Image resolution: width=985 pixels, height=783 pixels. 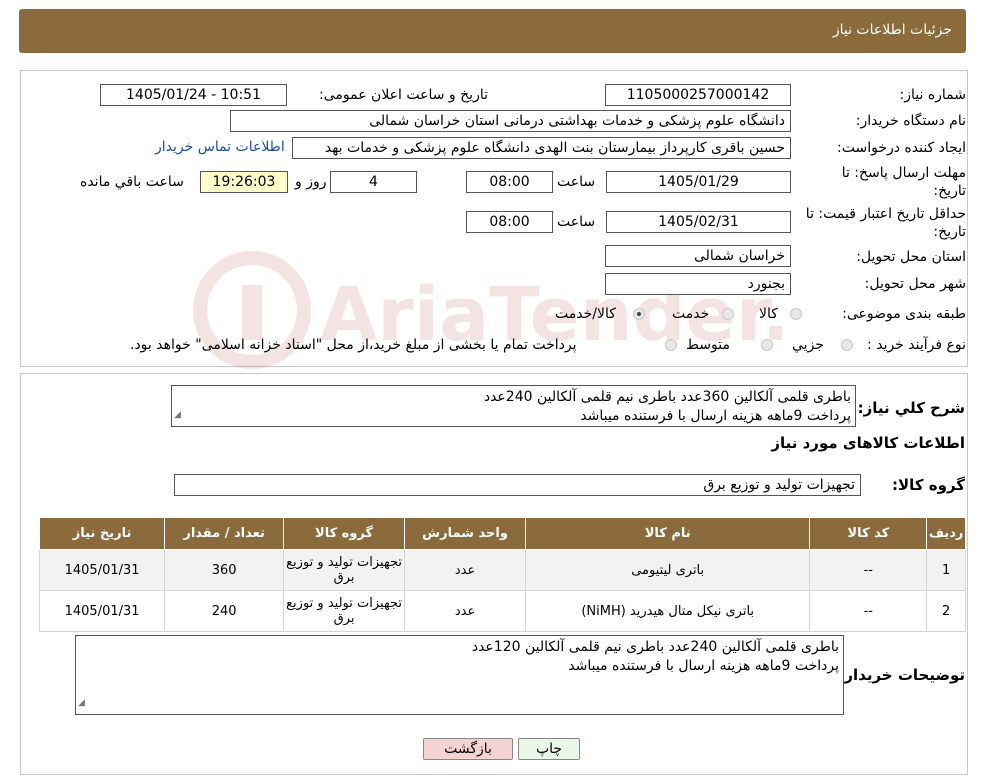 I want to click on price-validity-label: حداقل تاریخ اعتبار قیمت: تا, so click(x=885, y=214).